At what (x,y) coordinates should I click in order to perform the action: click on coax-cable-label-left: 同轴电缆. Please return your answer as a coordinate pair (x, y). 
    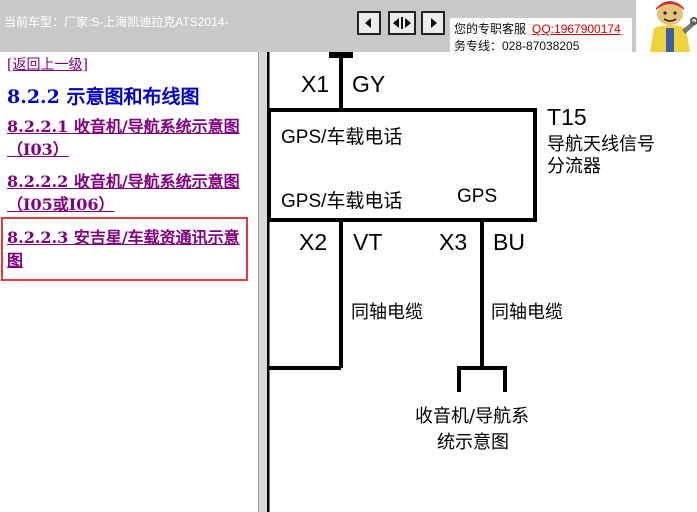
    Looking at the image, I should click on (387, 312).